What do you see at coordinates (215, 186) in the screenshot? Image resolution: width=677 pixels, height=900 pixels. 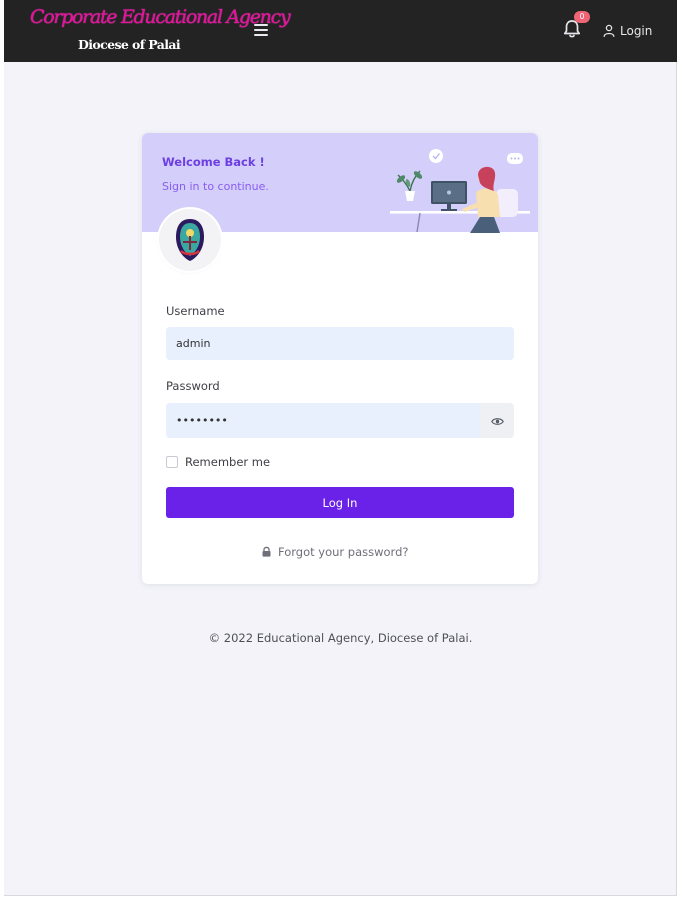 I see `signin-subtitle: Sign in to continue.` at bounding box center [215, 186].